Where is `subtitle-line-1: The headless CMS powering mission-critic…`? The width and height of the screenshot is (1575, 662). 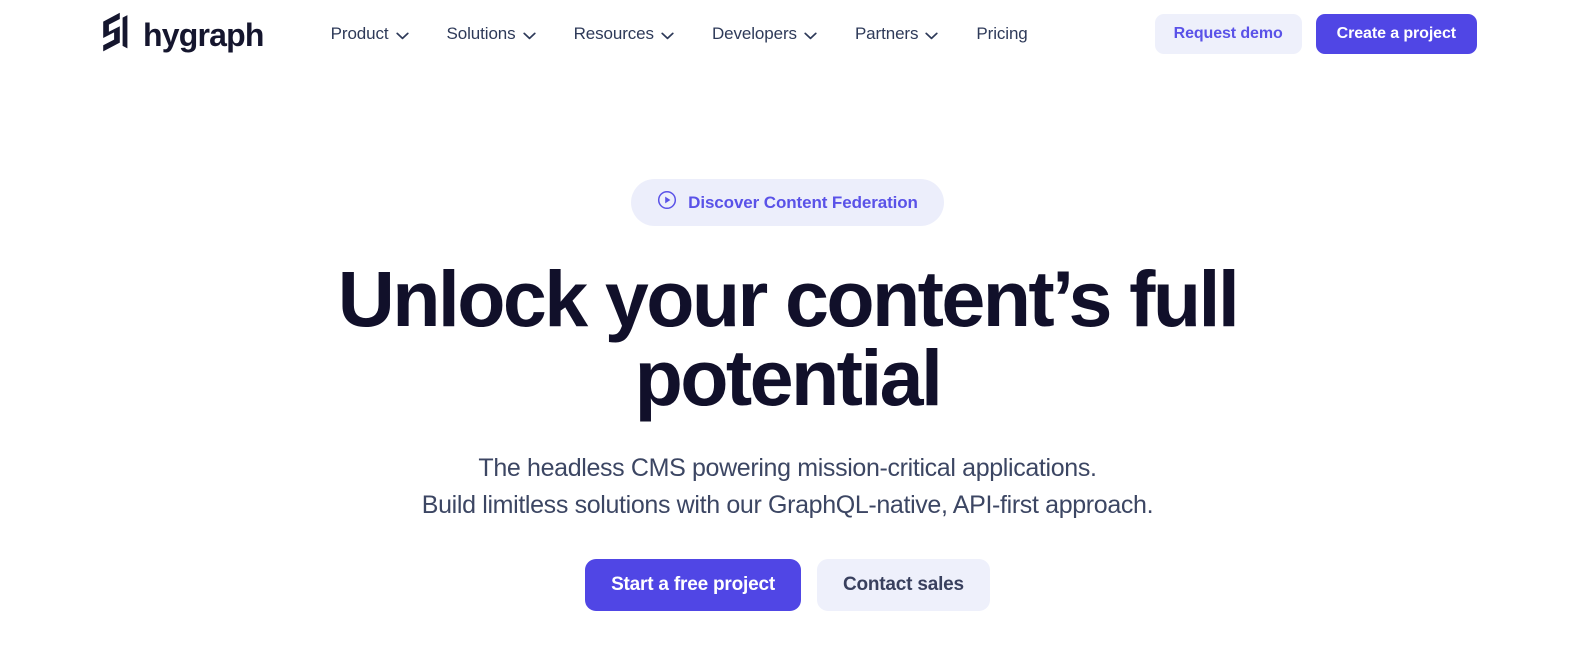
subtitle-line-1: The headless CMS powering mission-critic… is located at coordinates (787, 468).